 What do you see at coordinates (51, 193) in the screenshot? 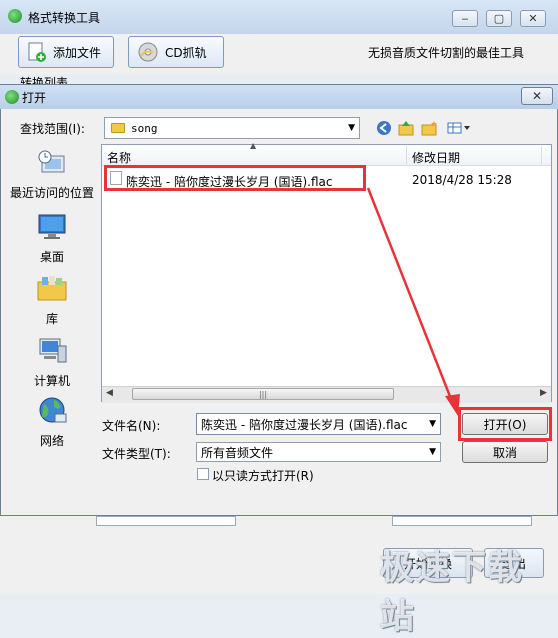
I see `place-recent-label: 最近访问的位置` at bounding box center [51, 193].